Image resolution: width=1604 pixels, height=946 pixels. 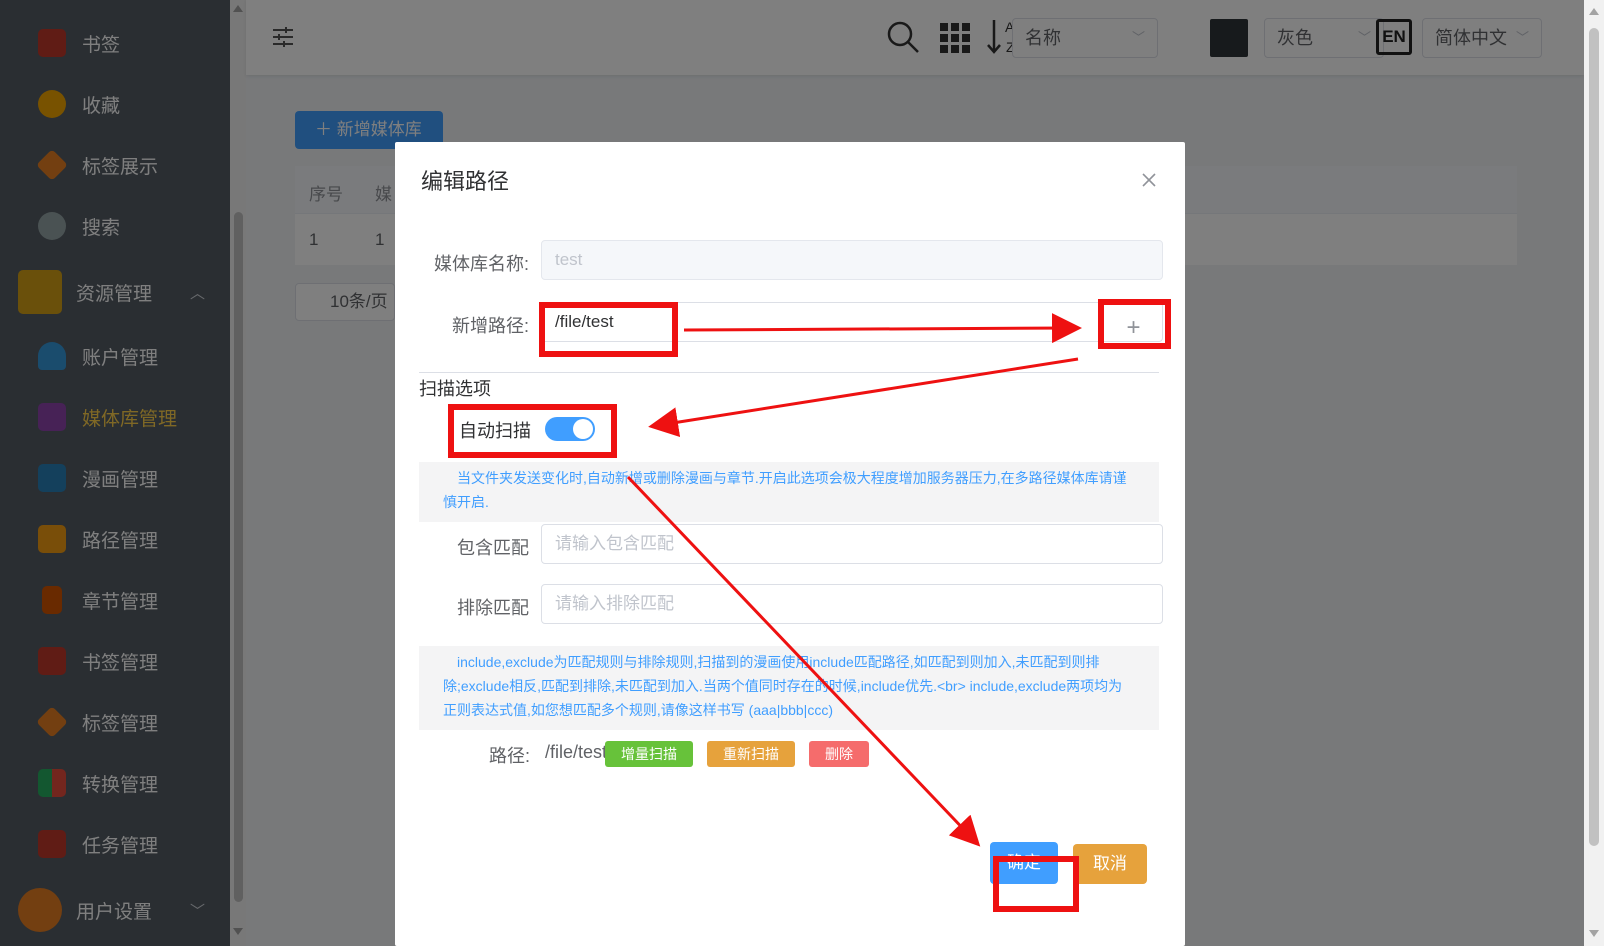 What do you see at coordinates (493, 608) in the screenshot?
I see `exclude-match-label: 排除匹配` at bounding box center [493, 608].